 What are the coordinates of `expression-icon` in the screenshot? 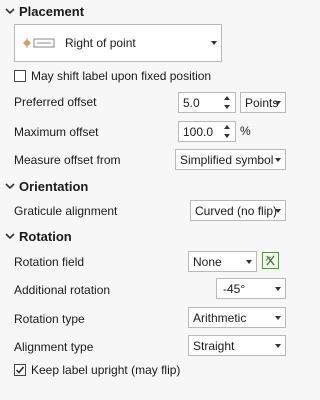 It's located at (270, 260).